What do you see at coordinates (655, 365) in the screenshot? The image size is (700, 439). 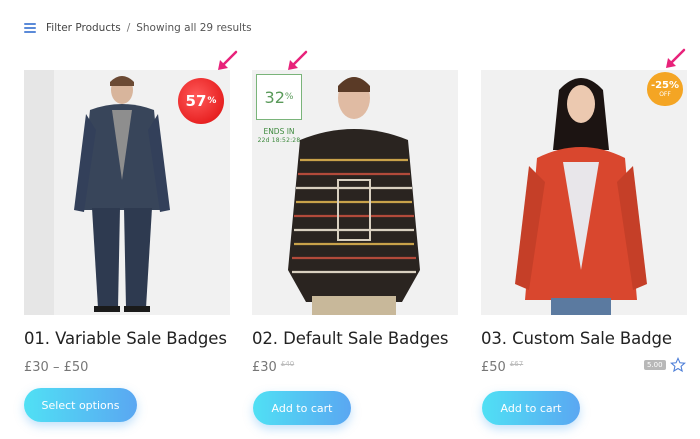 I see `rating-value: 5.00` at bounding box center [655, 365].